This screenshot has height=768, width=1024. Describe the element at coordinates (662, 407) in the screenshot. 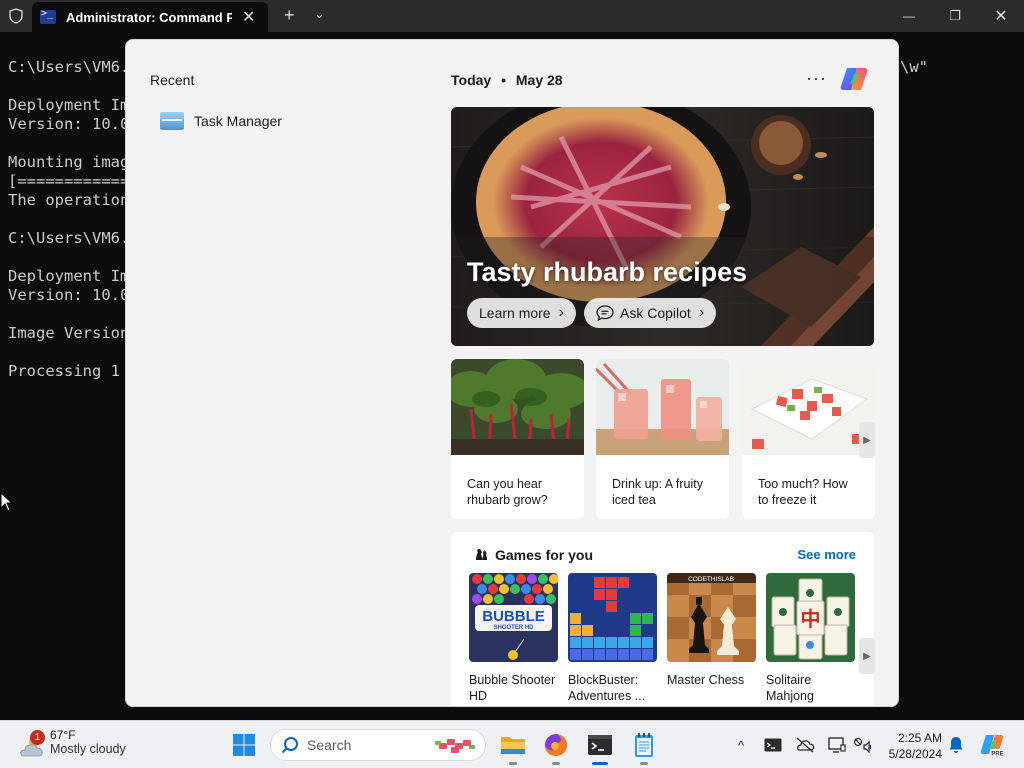

I see `iced-tea-image` at that location.